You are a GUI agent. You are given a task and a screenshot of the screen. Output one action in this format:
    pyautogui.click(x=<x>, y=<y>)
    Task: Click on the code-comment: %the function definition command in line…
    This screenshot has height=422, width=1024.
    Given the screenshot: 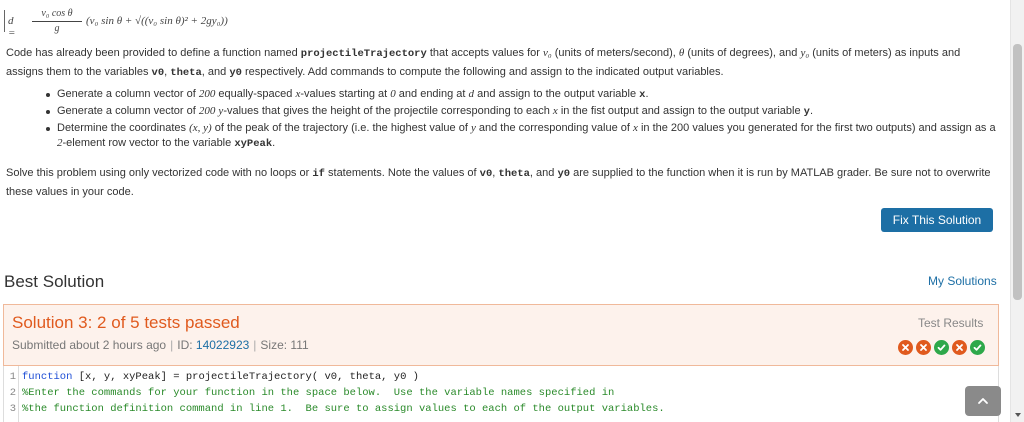 What is the action you would take?
    pyautogui.click(x=343, y=409)
    